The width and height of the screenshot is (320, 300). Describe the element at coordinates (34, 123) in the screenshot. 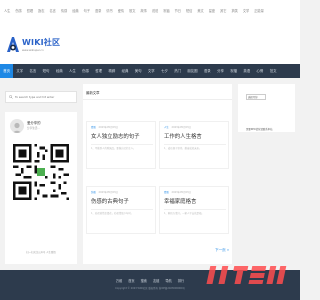

I see `profile-name: 爱分享的` at that location.